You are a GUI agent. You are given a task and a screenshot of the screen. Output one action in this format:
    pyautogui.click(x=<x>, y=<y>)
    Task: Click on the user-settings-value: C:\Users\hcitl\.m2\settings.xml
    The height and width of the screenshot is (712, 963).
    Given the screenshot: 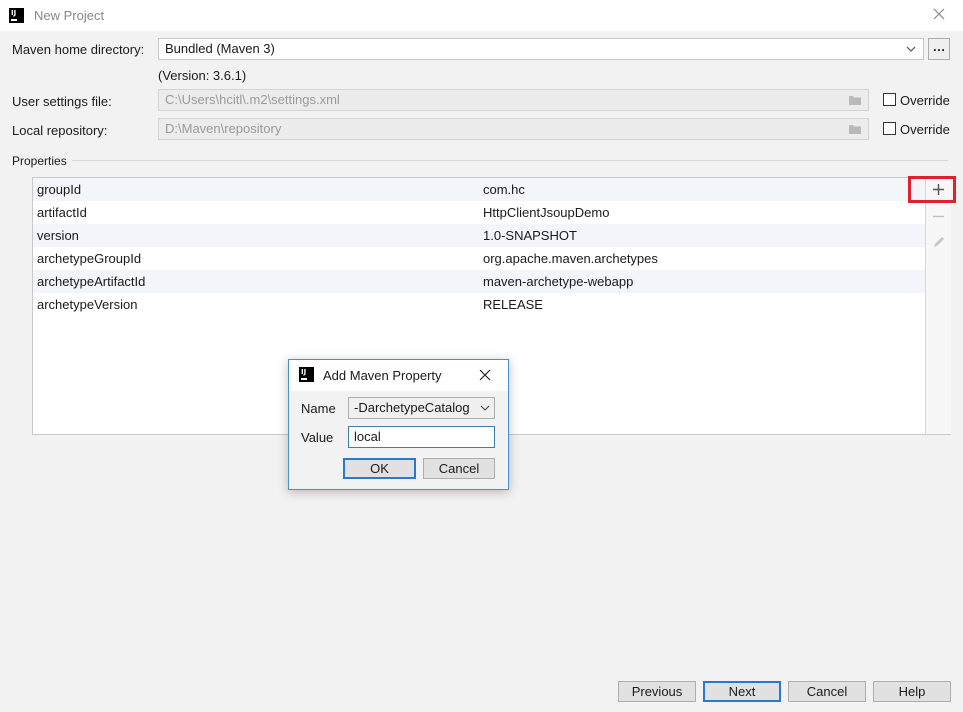 What is the action you would take?
    pyautogui.click(x=252, y=99)
    